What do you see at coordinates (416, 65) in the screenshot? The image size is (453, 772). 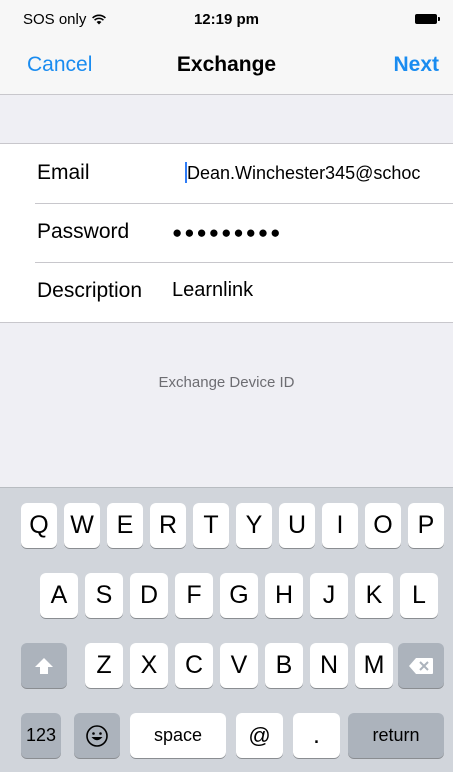 I see `next-button: Next` at bounding box center [416, 65].